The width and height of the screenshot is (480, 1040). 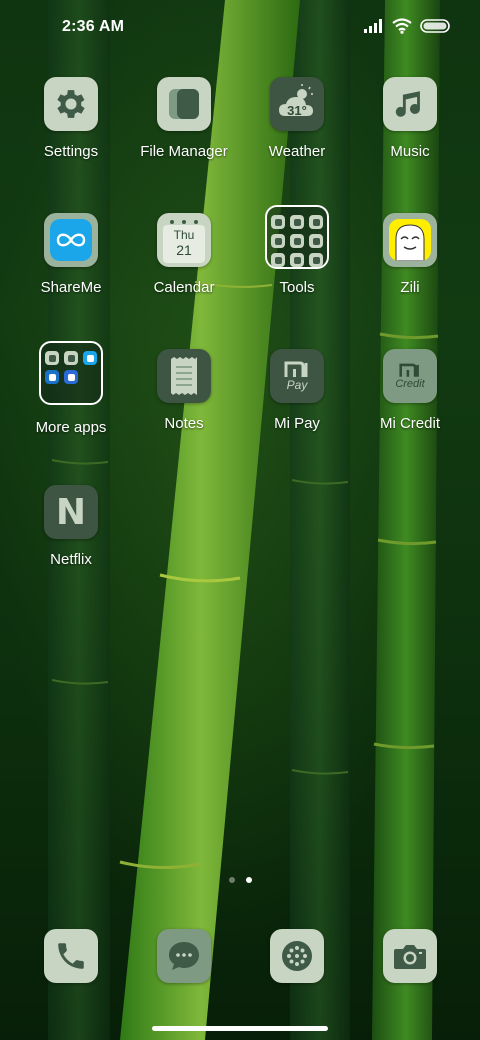 What do you see at coordinates (297, 384) in the screenshot?
I see `mi-pay-text: Pay` at bounding box center [297, 384].